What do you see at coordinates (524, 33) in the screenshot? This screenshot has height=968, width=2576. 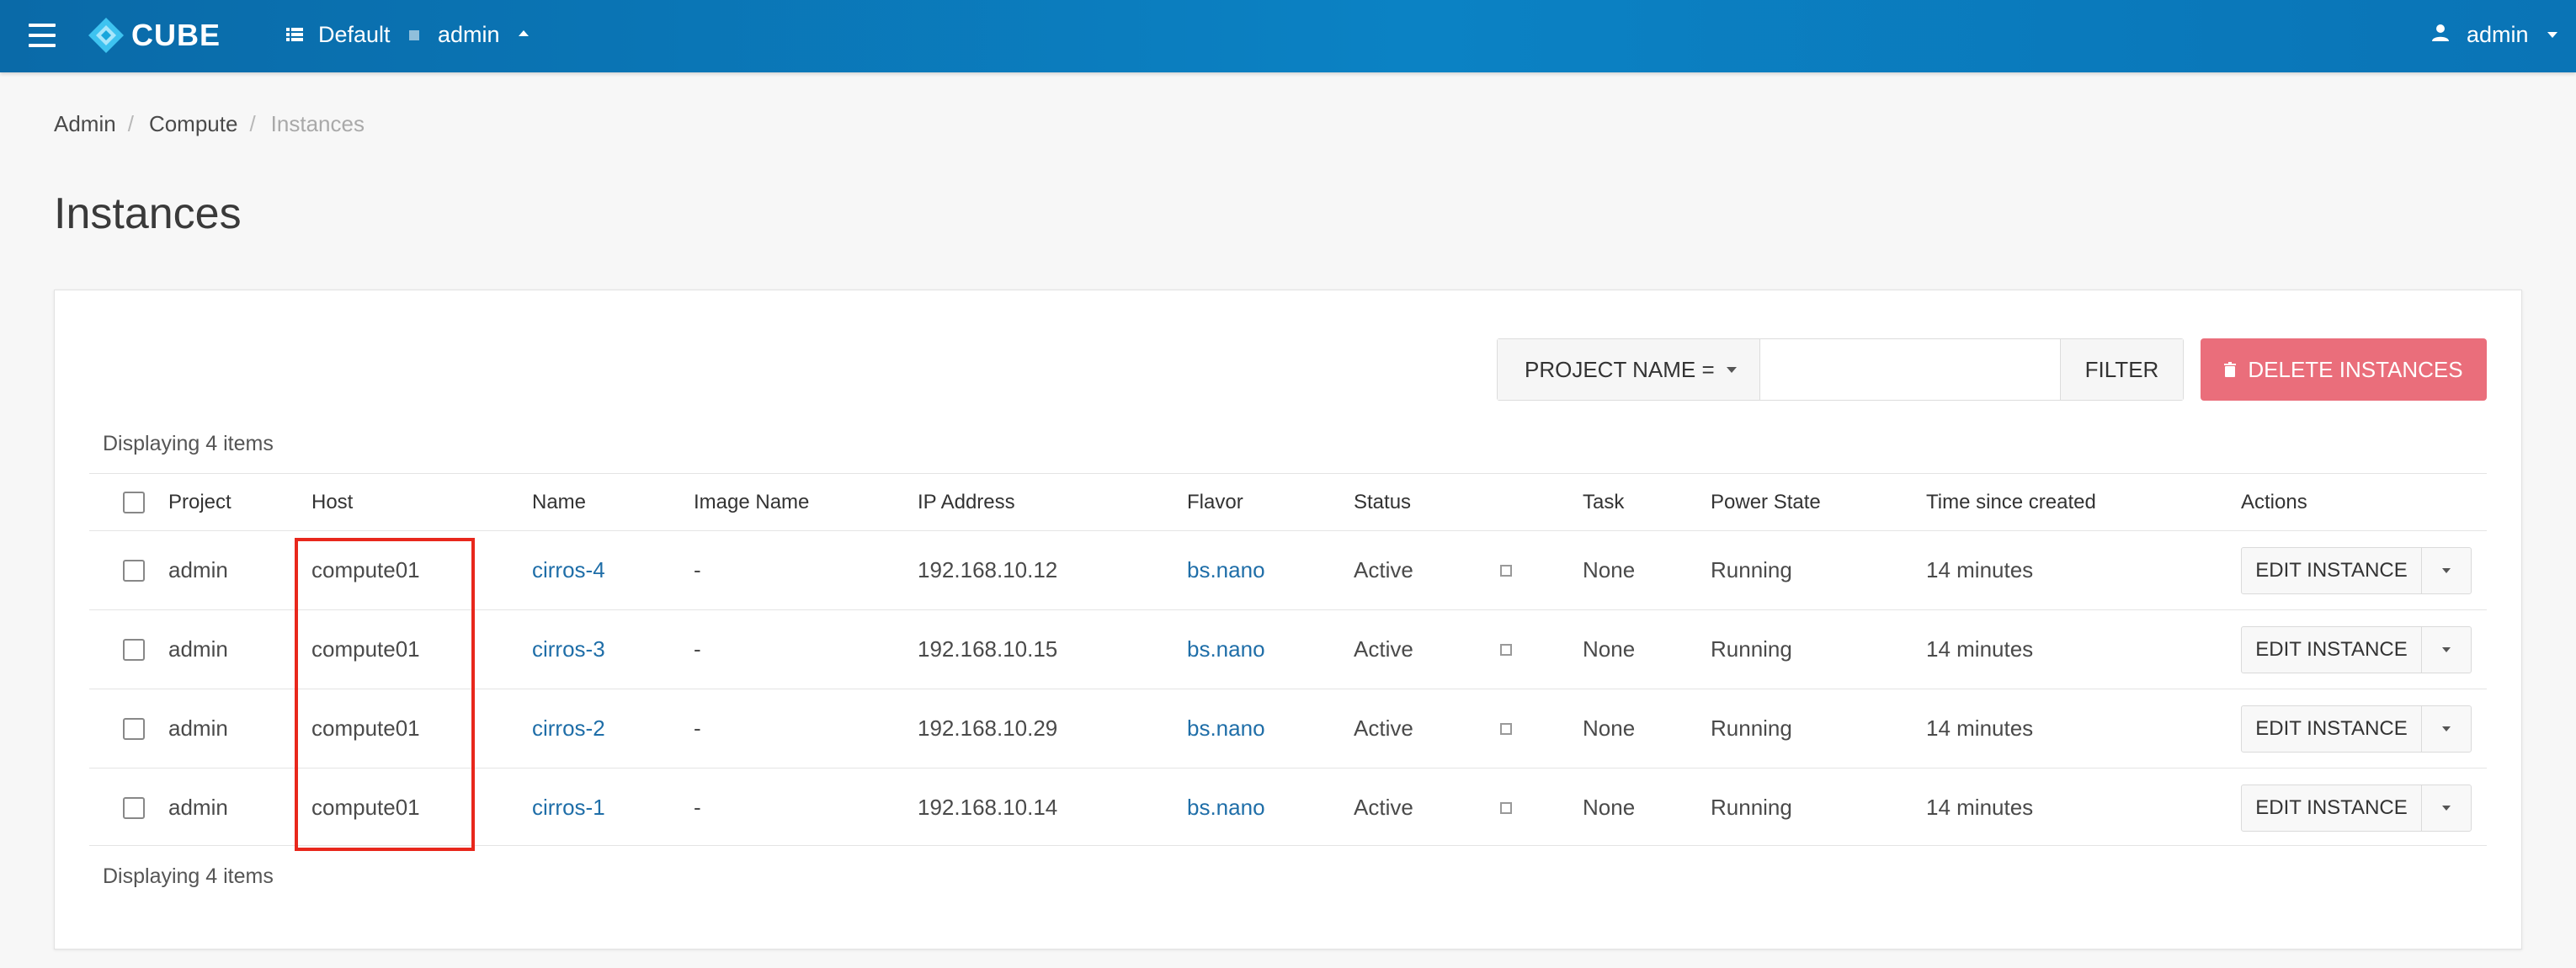 I see `caret-up-icon` at bounding box center [524, 33].